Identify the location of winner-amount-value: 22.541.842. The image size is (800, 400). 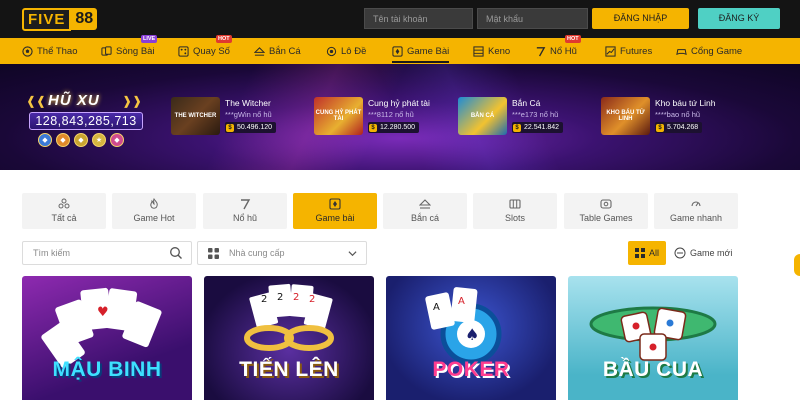
(542, 127).